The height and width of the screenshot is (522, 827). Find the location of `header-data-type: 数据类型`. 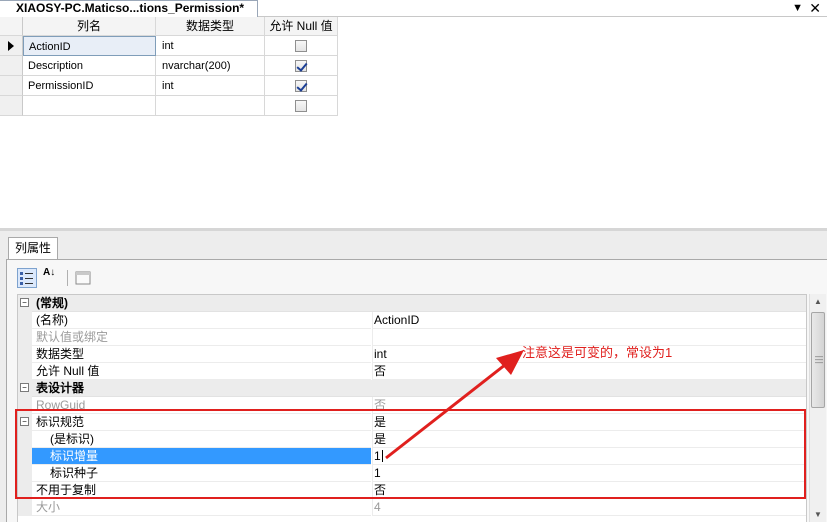

header-data-type: 数据类型 is located at coordinates (210, 26).